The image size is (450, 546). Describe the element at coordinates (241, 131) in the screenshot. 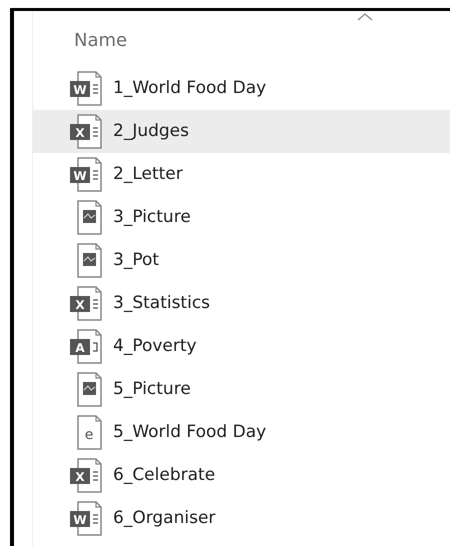

I see `file-row: X 2_Judges` at that location.